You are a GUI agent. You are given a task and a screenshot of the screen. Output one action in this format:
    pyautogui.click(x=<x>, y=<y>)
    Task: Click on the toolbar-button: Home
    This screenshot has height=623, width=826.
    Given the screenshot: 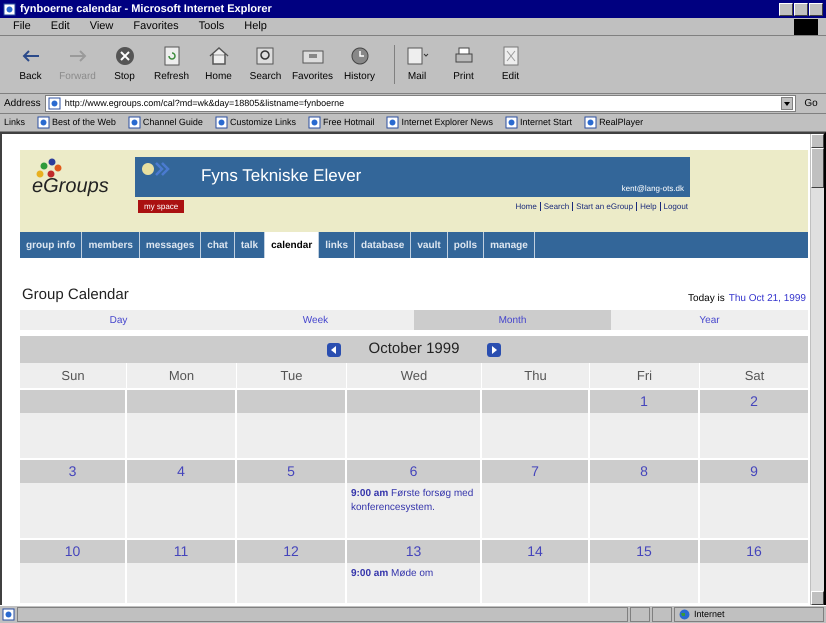 What is the action you would take?
    pyautogui.click(x=218, y=64)
    